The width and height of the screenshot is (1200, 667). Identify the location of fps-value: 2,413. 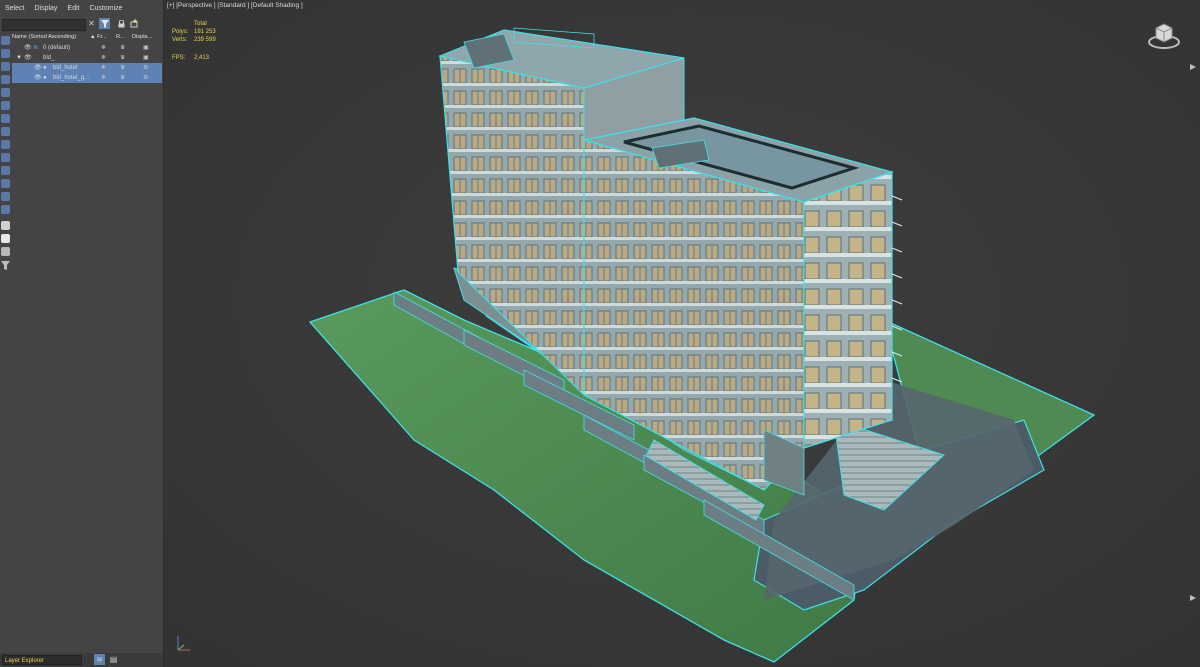
(202, 58).